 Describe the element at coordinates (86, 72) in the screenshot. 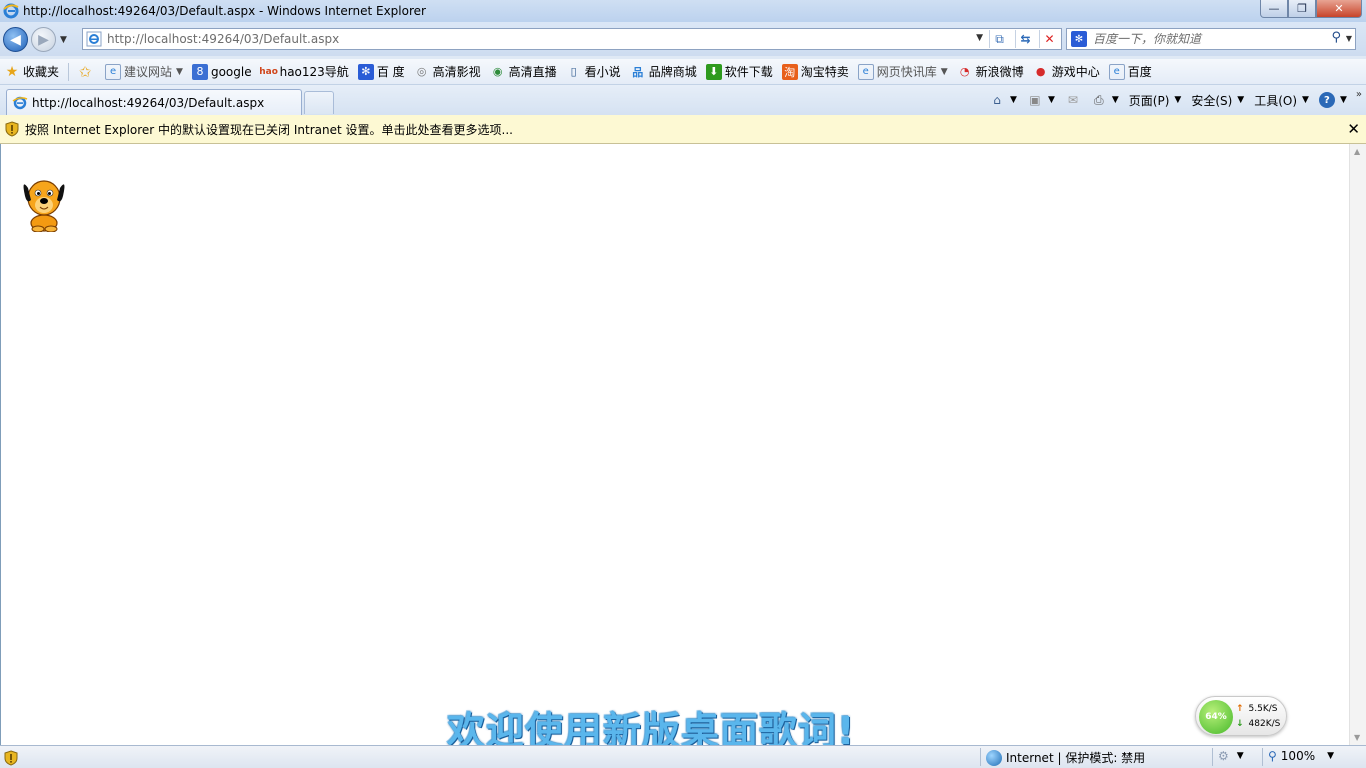

I see `add-to-favorites-bar-button: ✩` at that location.